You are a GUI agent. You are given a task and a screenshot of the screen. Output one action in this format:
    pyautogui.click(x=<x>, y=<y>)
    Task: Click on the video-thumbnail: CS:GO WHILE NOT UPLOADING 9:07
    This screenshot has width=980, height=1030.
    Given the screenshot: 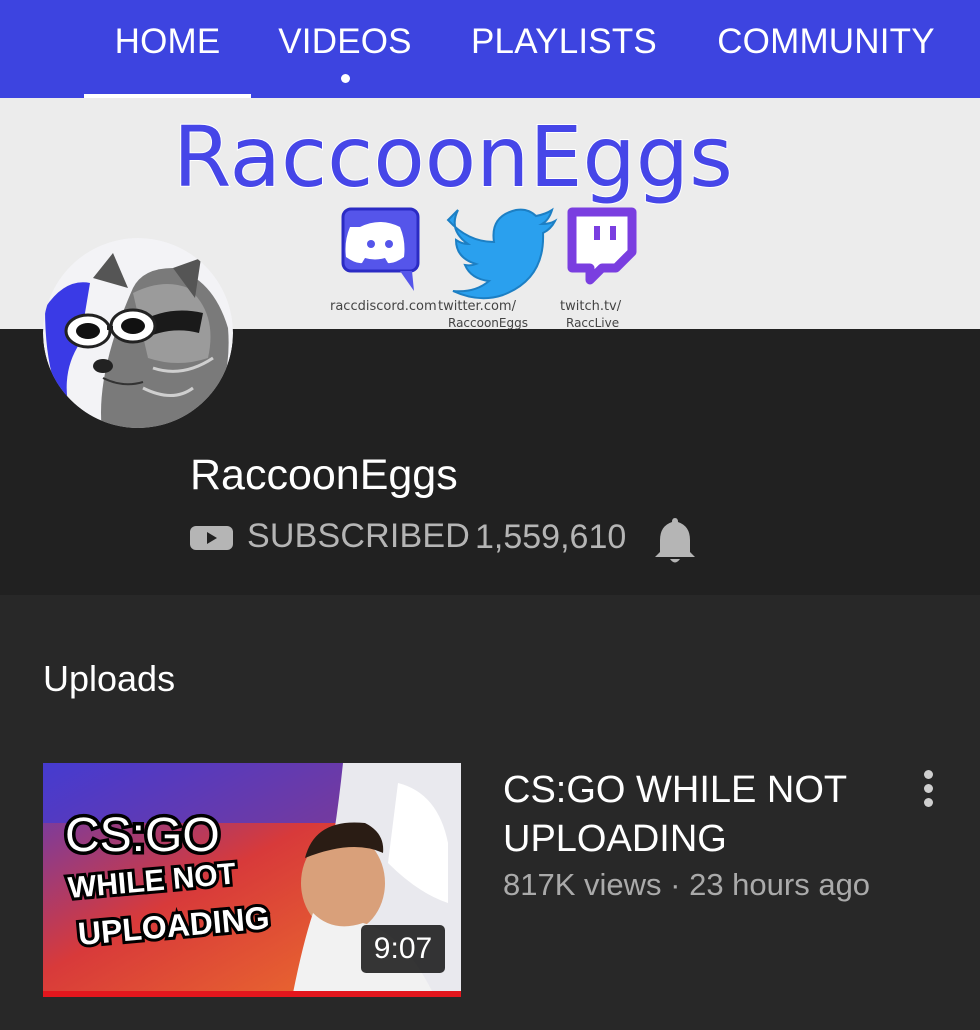 What is the action you would take?
    pyautogui.click(x=252, y=880)
    